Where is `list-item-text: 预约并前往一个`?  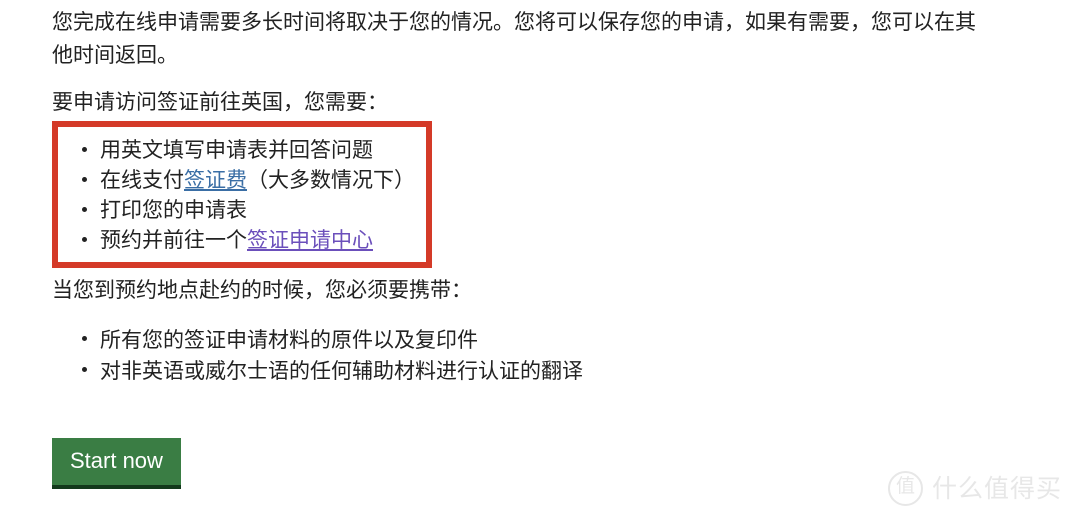
list-item-text: 预约并前往一个 is located at coordinates (173, 240).